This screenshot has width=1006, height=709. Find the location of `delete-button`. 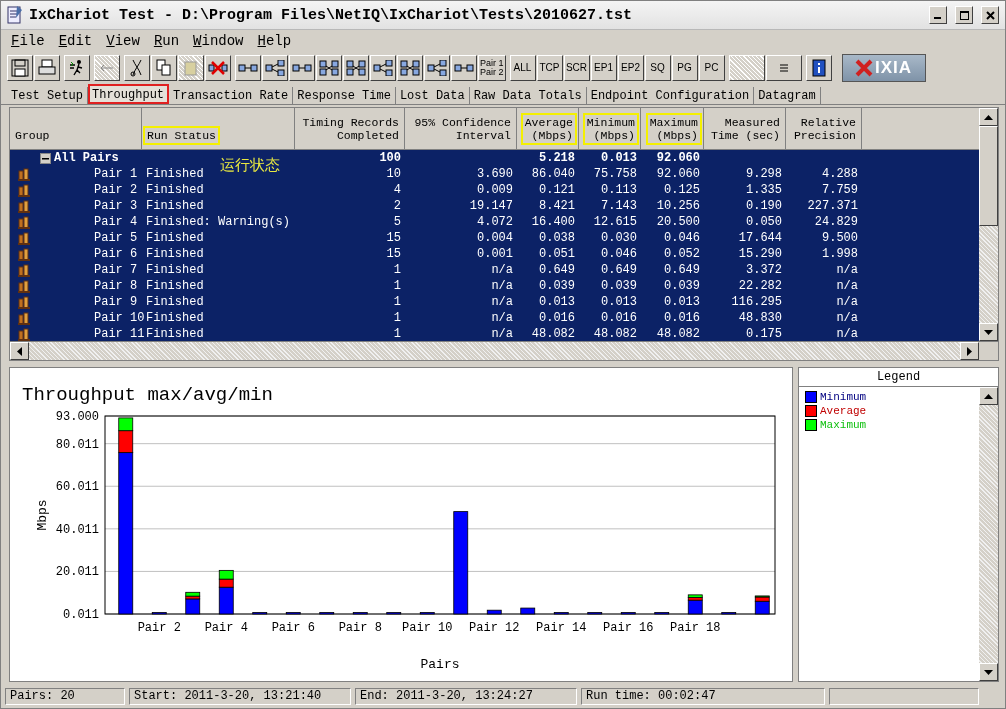

delete-button is located at coordinates (218, 68).